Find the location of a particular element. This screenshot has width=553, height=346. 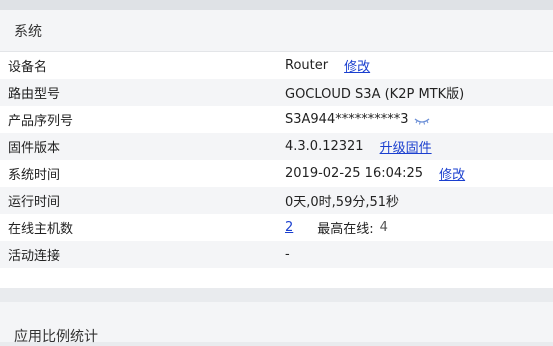

uptime-label: 运行时间 is located at coordinates (34, 202).